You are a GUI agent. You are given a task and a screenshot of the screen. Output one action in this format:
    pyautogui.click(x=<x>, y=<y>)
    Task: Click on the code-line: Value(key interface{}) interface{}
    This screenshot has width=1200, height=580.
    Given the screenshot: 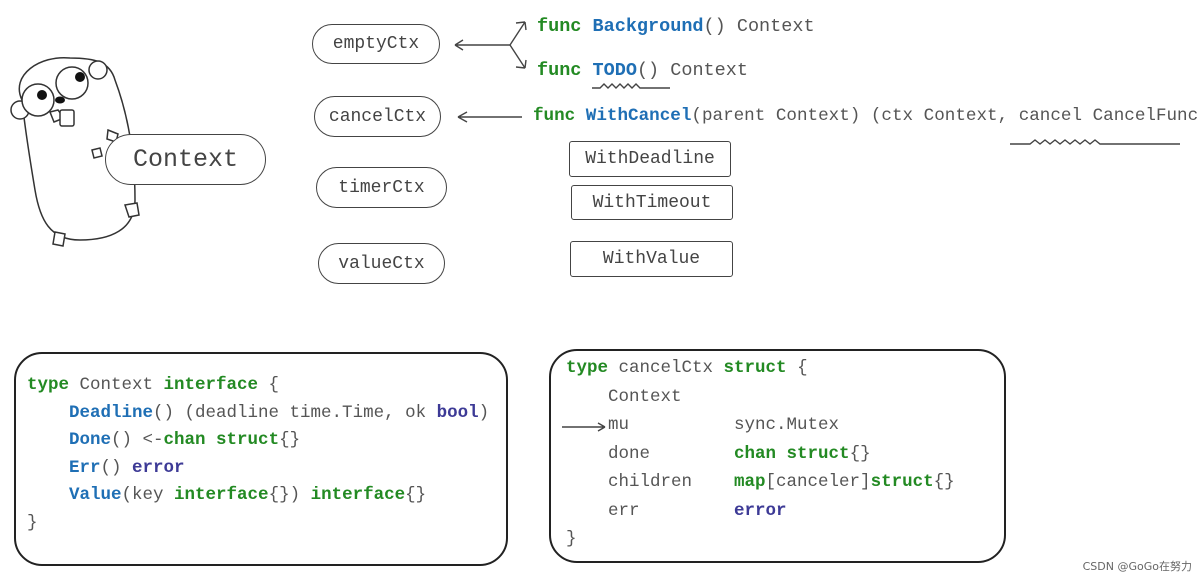 What is the action you would take?
    pyautogui.click(x=258, y=499)
    